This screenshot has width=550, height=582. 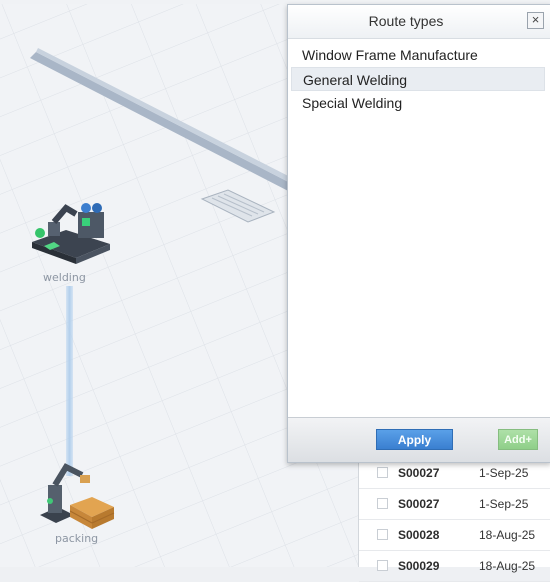 What do you see at coordinates (77, 538) in the screenshot?
I see `packing-node-label: packing` at bounding box center [77, 538].